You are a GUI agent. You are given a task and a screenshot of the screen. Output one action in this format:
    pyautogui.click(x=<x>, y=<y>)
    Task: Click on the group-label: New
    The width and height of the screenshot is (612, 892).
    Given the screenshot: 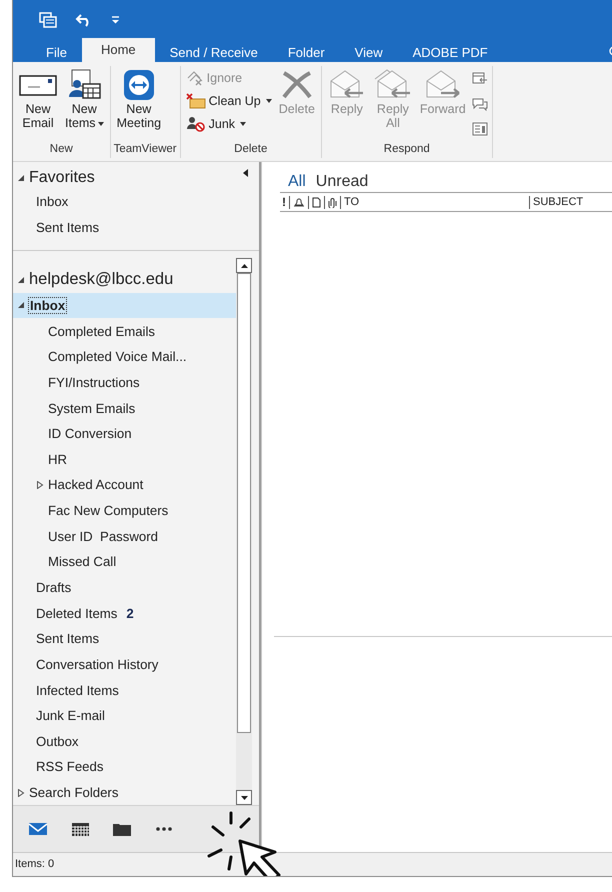 What is the action you would take?
    pyautogui.click(x=61, y=149)
    